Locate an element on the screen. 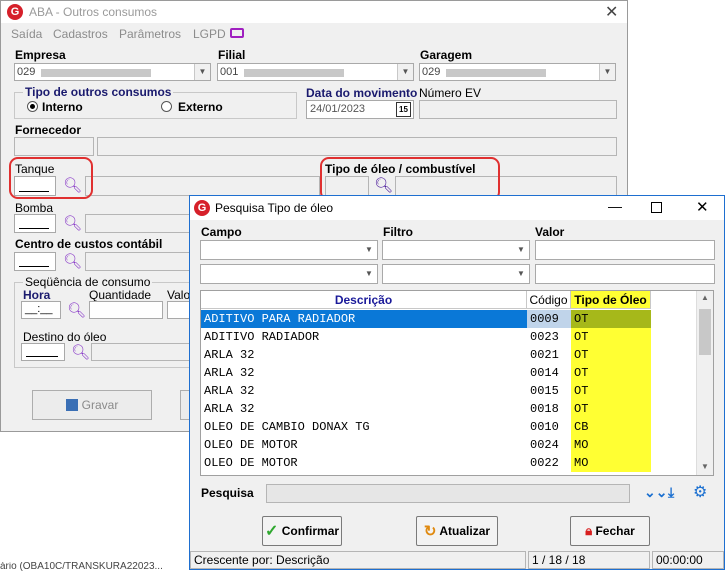  scroll-up-icon: ▲ is located at coordinates (705, 297).